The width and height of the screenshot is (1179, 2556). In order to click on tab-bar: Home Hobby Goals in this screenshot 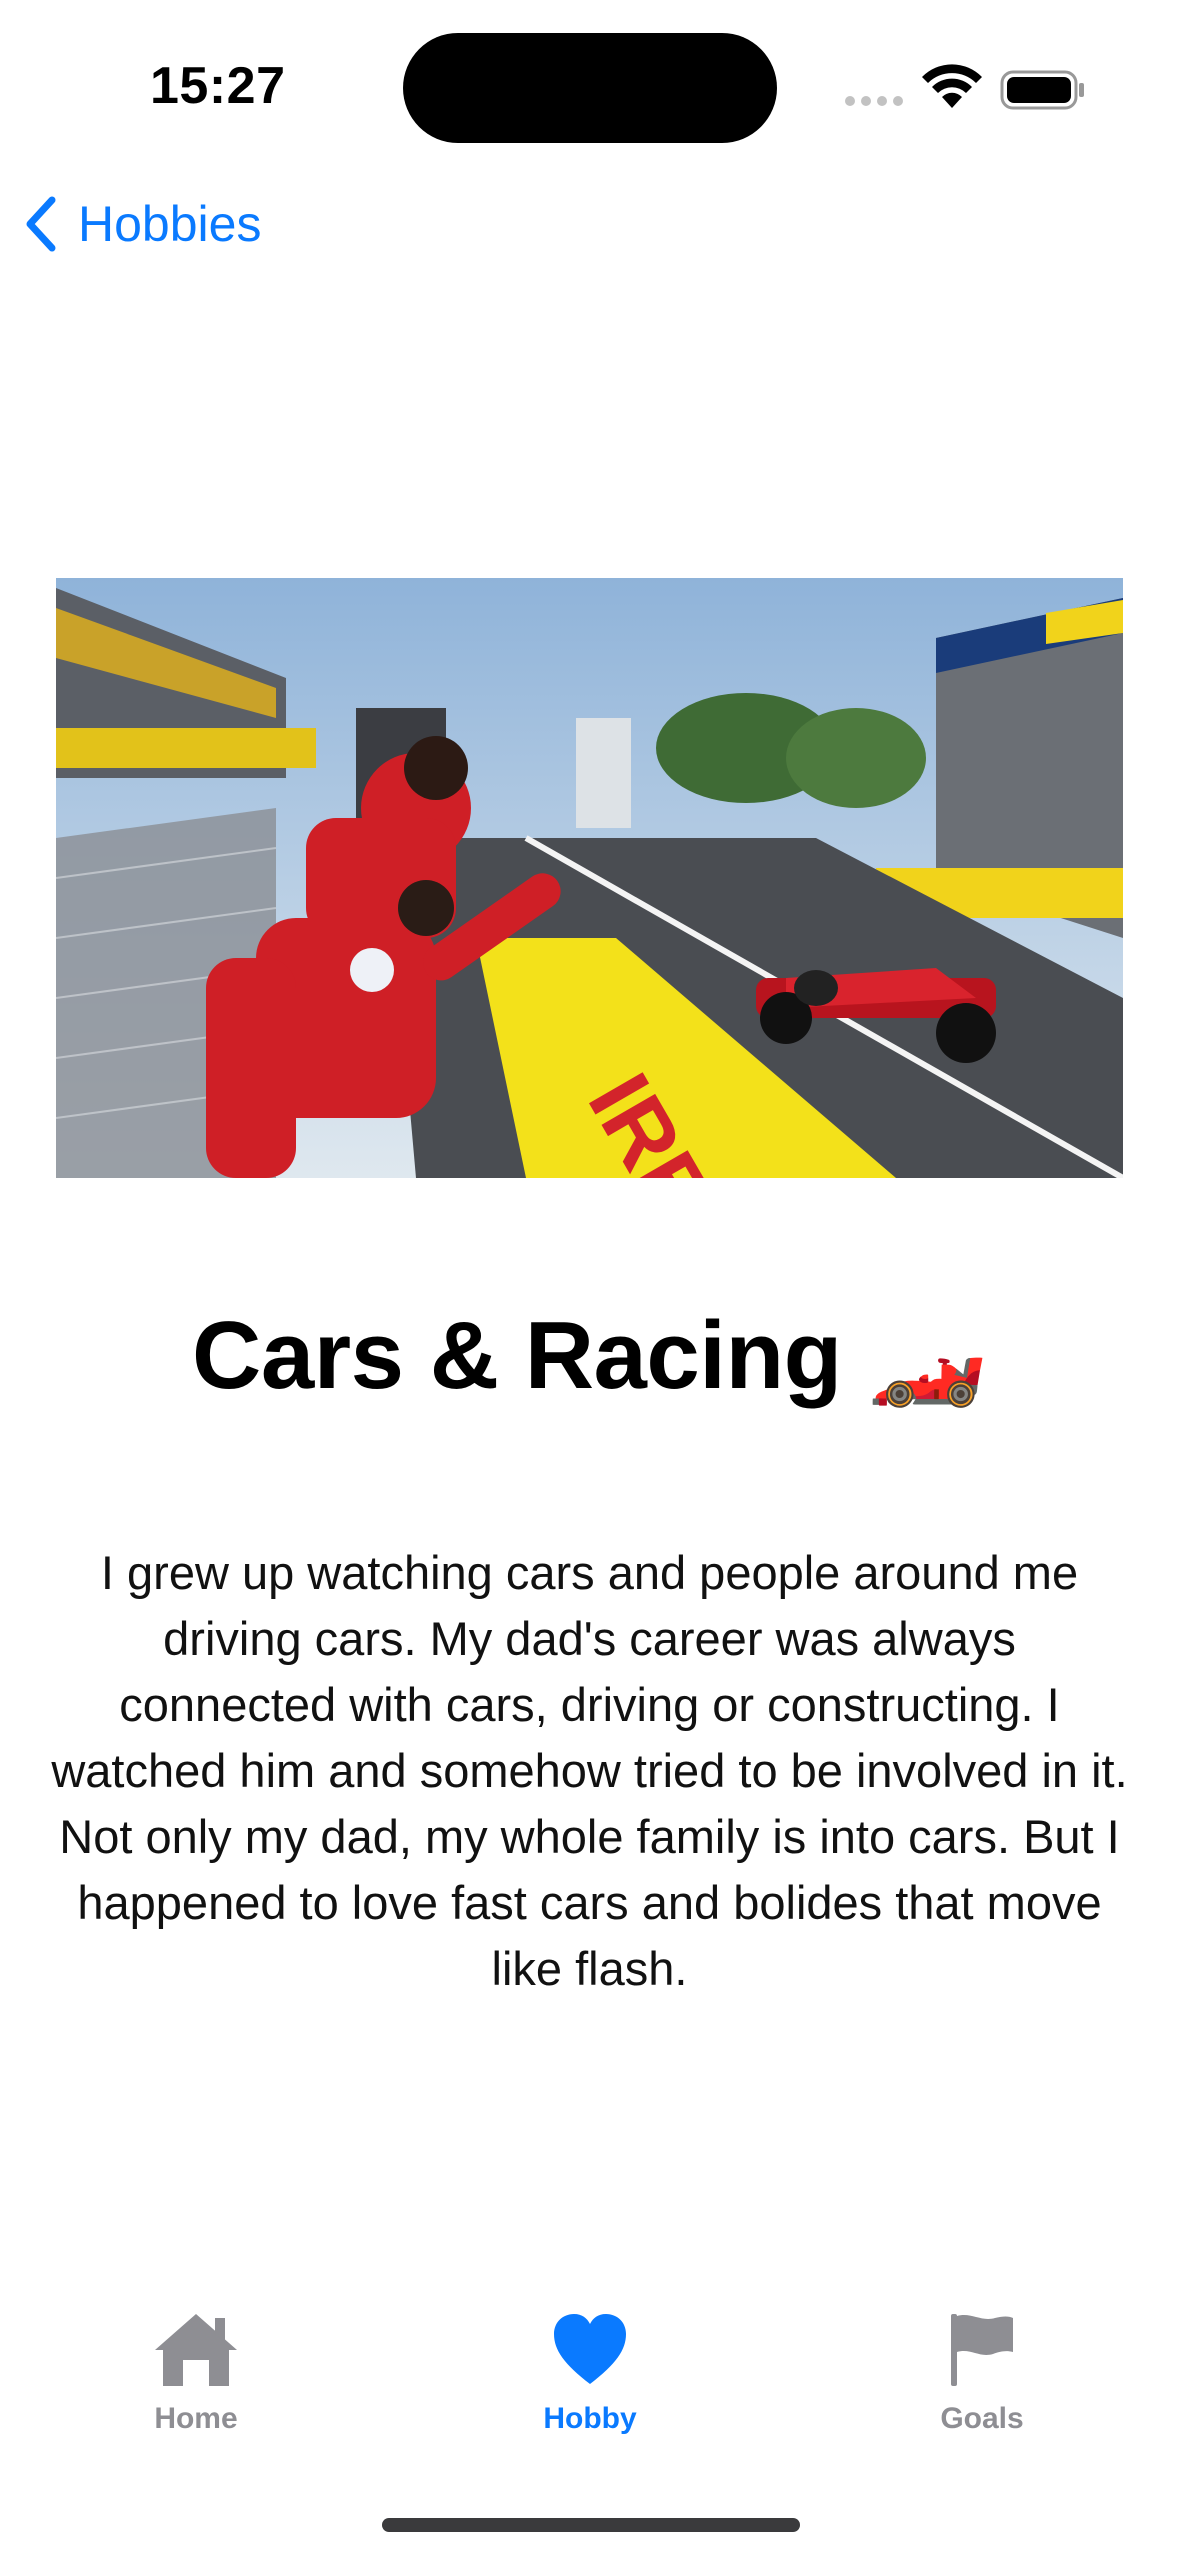, I will do `click(589, 2400)`.